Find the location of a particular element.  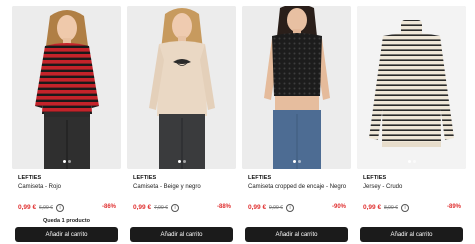

discount-badge: -88% is located at coordinates (223, 207).